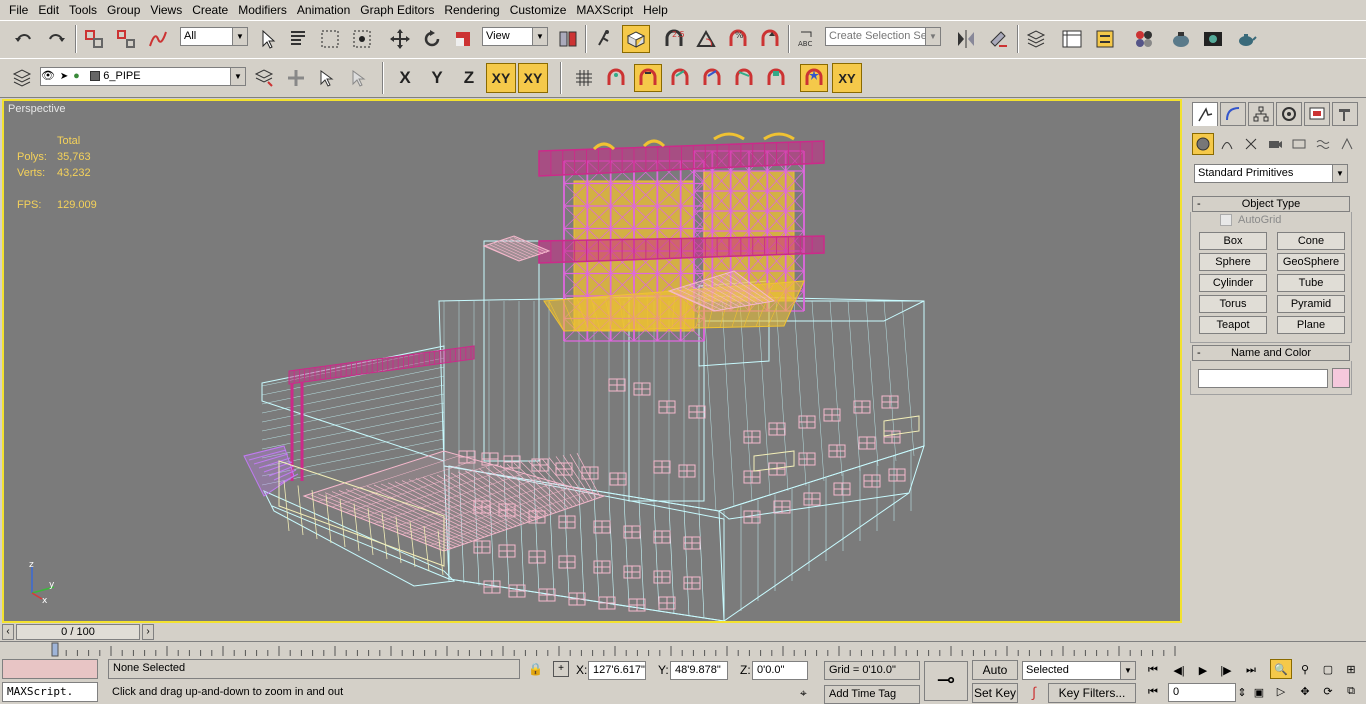 This screenshot has width=1366, height=704. I want to click on snap-pivot-button, so click(616, 78).